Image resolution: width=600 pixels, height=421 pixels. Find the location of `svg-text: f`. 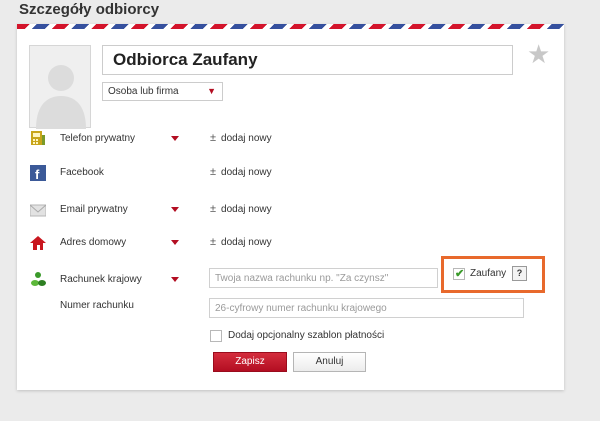

svg-text: f is located at coordinates (37, 174).